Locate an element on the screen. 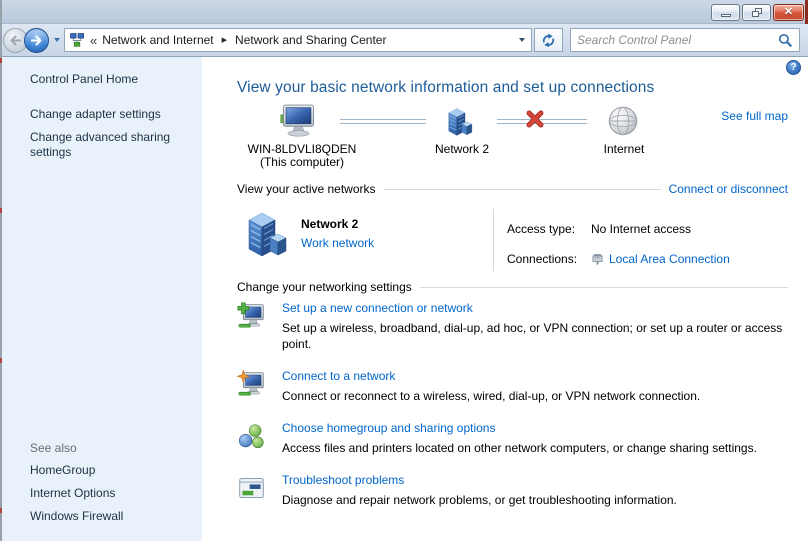 The height and width of the screenshot is (541, 808). breadcrumb-network-and-sharing-center: Network and Sharing Center is located at coordinates (310, 40).